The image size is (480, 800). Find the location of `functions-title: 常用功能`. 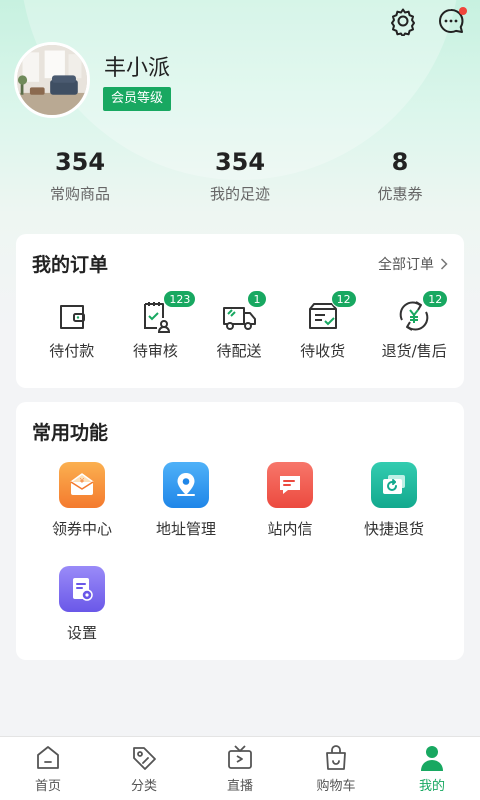

functions-title: 常用功能 is located at coordinates (70, 433).